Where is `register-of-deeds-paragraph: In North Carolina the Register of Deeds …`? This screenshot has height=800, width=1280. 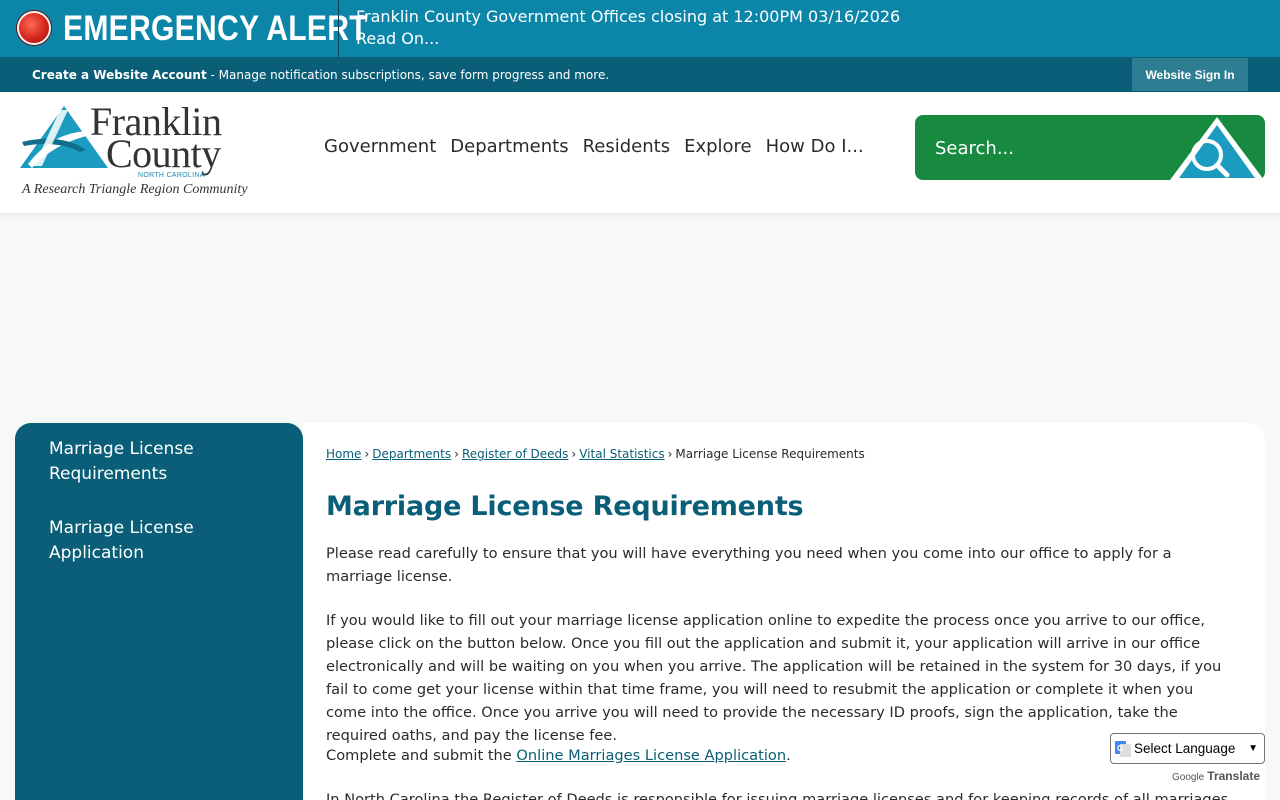
register-of-deeds-paragraph: In North Carolina the Register of Deeds … is located at coordinates (777, 795).